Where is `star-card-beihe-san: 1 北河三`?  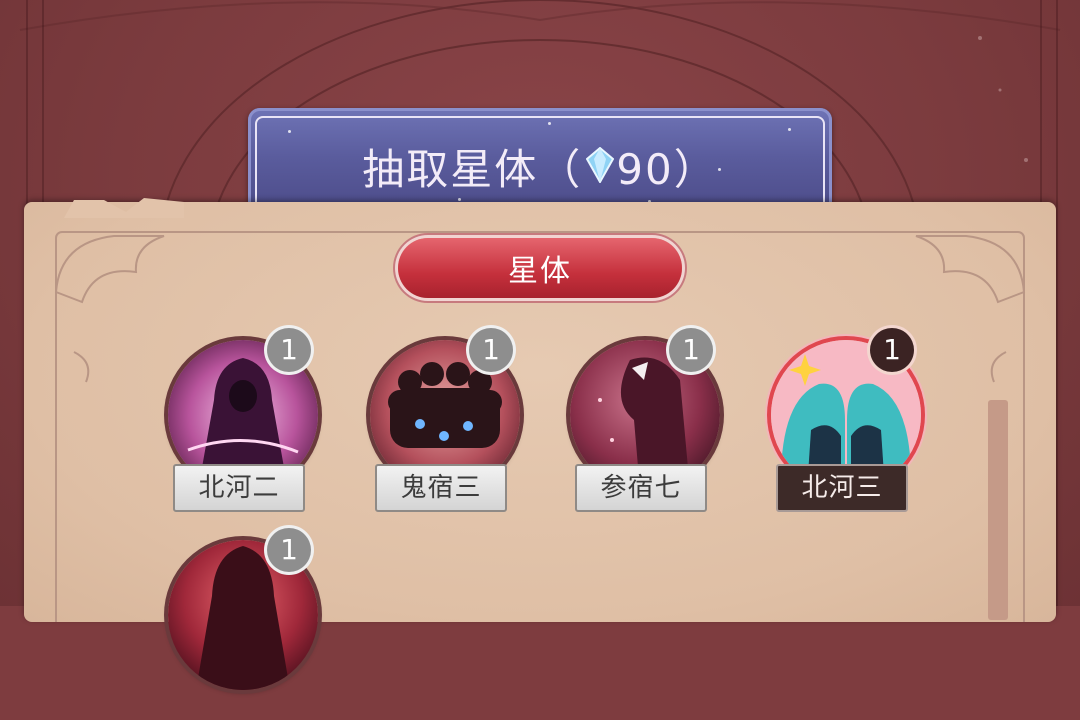 star-card-beihe-san: 1 北河三 is located at coordinates (848, 424).